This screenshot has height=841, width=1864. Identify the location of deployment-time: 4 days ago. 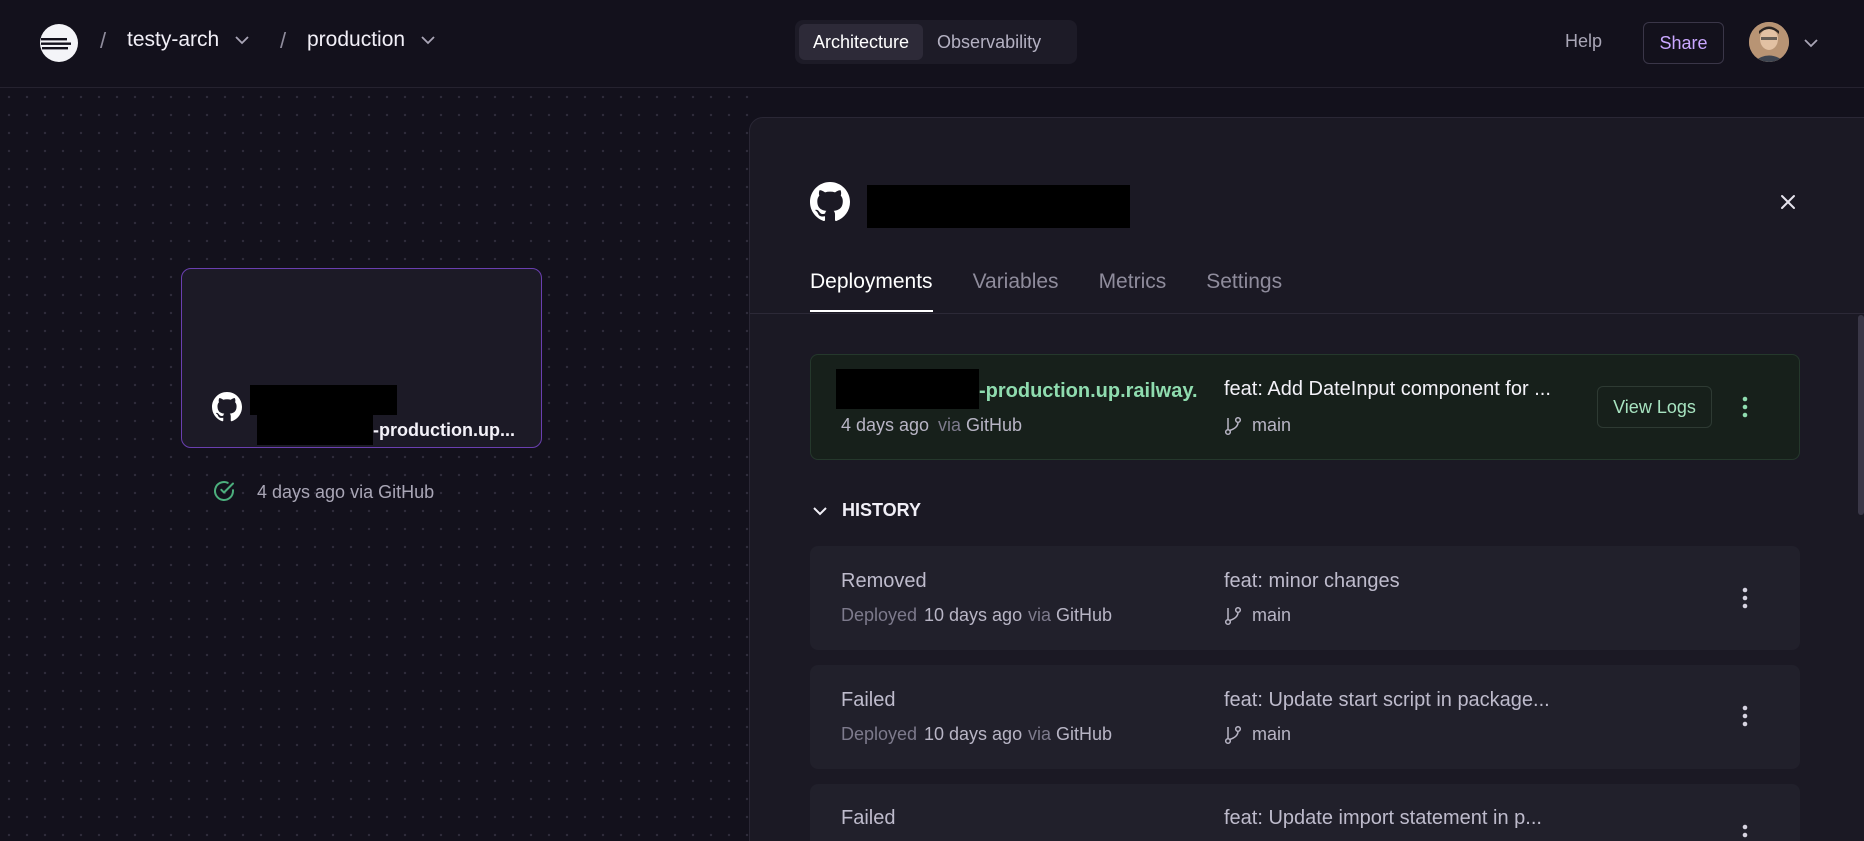
(885, 425).